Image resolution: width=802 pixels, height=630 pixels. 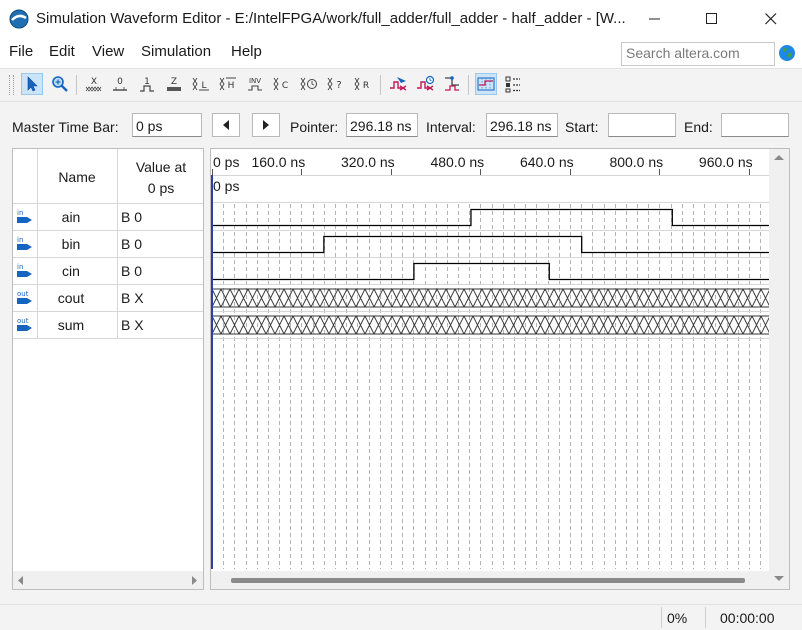 What do you see at coordinates (108, 580) in the screenshot?
I see `node-list-horizontal-scrollbar` at bounding box center [108, 580].